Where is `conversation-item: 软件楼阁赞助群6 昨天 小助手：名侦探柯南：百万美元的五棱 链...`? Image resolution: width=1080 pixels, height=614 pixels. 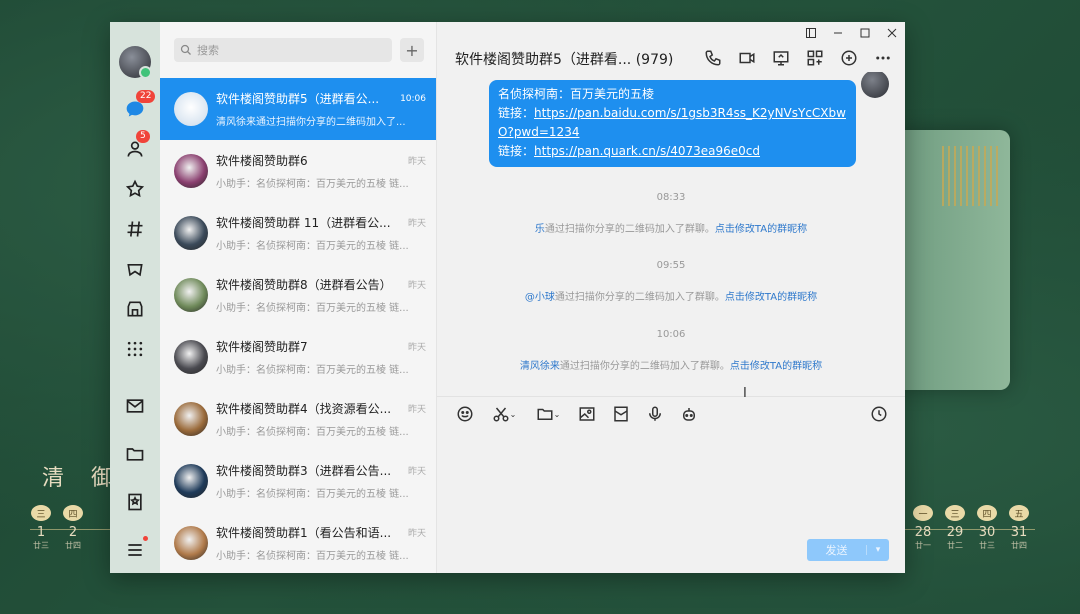 conversation-item: 软件楼阁赞助群6 昨天 小助手：名侦探柯南：百万美元的五棱 链... is located at coordinates (298, 171).